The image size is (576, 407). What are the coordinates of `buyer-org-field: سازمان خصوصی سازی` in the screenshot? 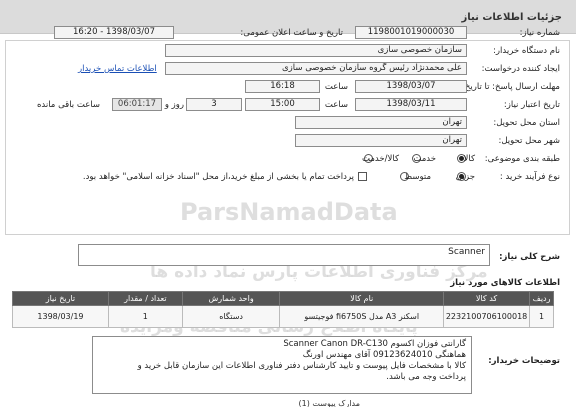 It's located at (316, 50).